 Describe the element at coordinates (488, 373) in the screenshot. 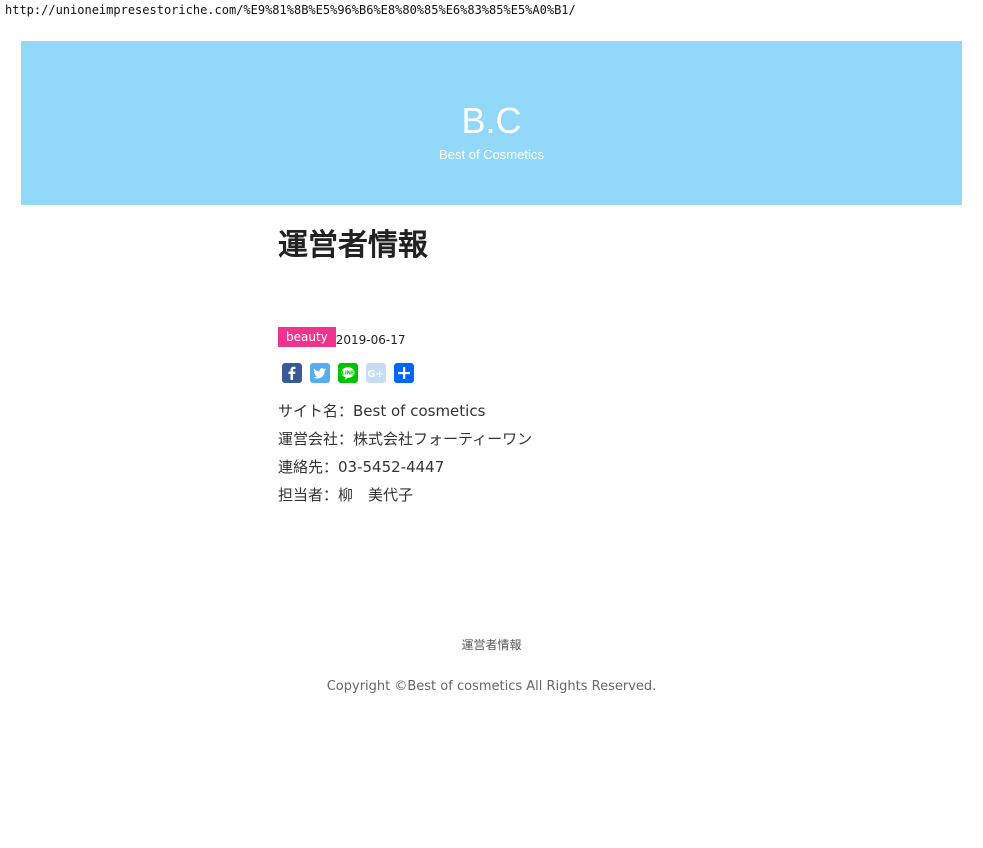

I see `share-buttons: LINE G+` at that location.